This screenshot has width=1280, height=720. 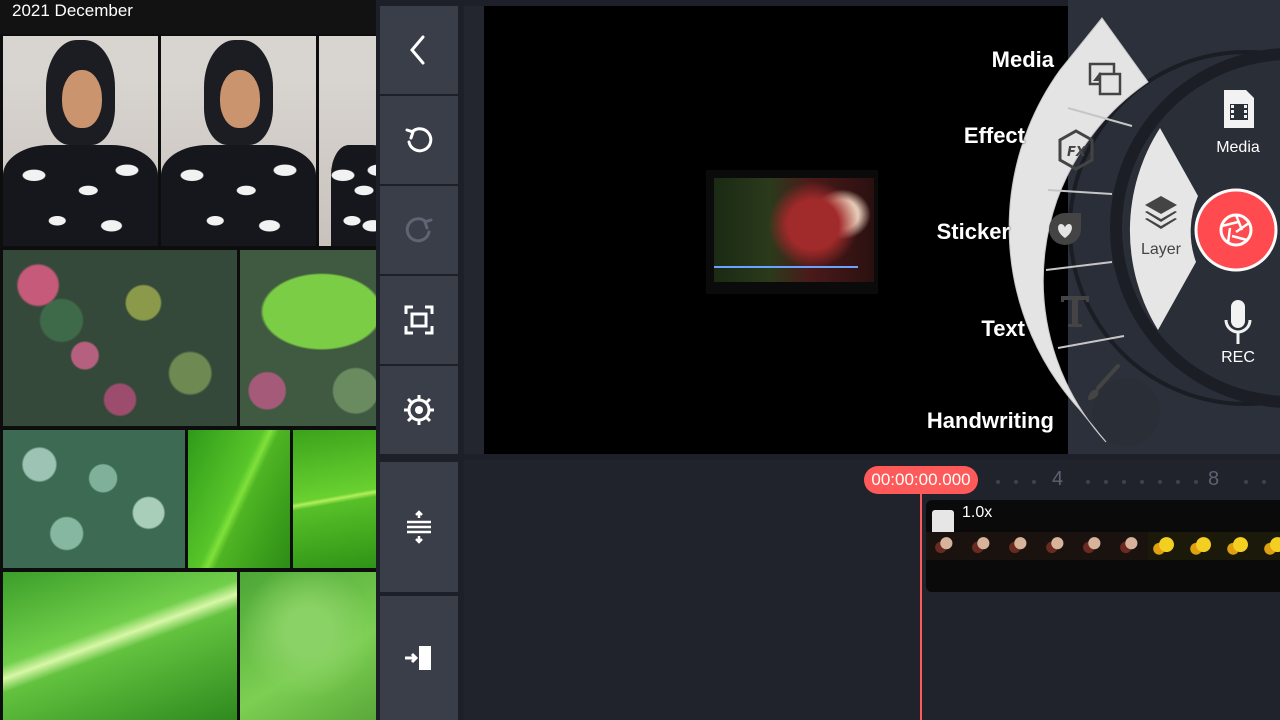 I want to click on video-track: 1.0x, so click(x=1103, y=546).